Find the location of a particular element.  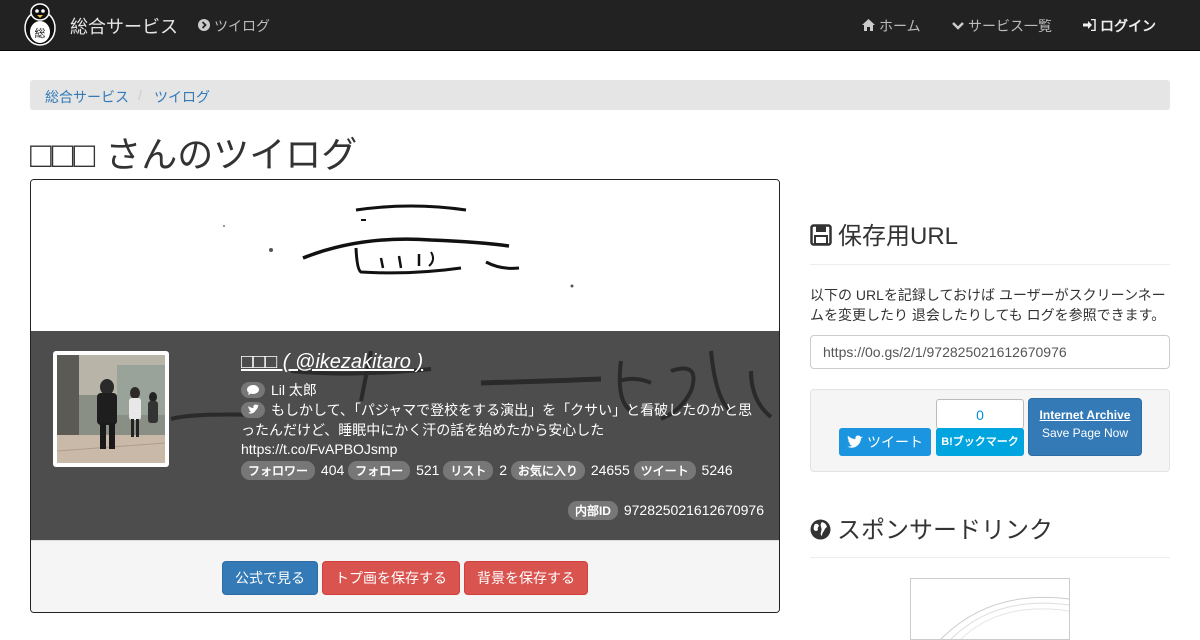

speech-bubble-icon is located at coordinates (253, 390).